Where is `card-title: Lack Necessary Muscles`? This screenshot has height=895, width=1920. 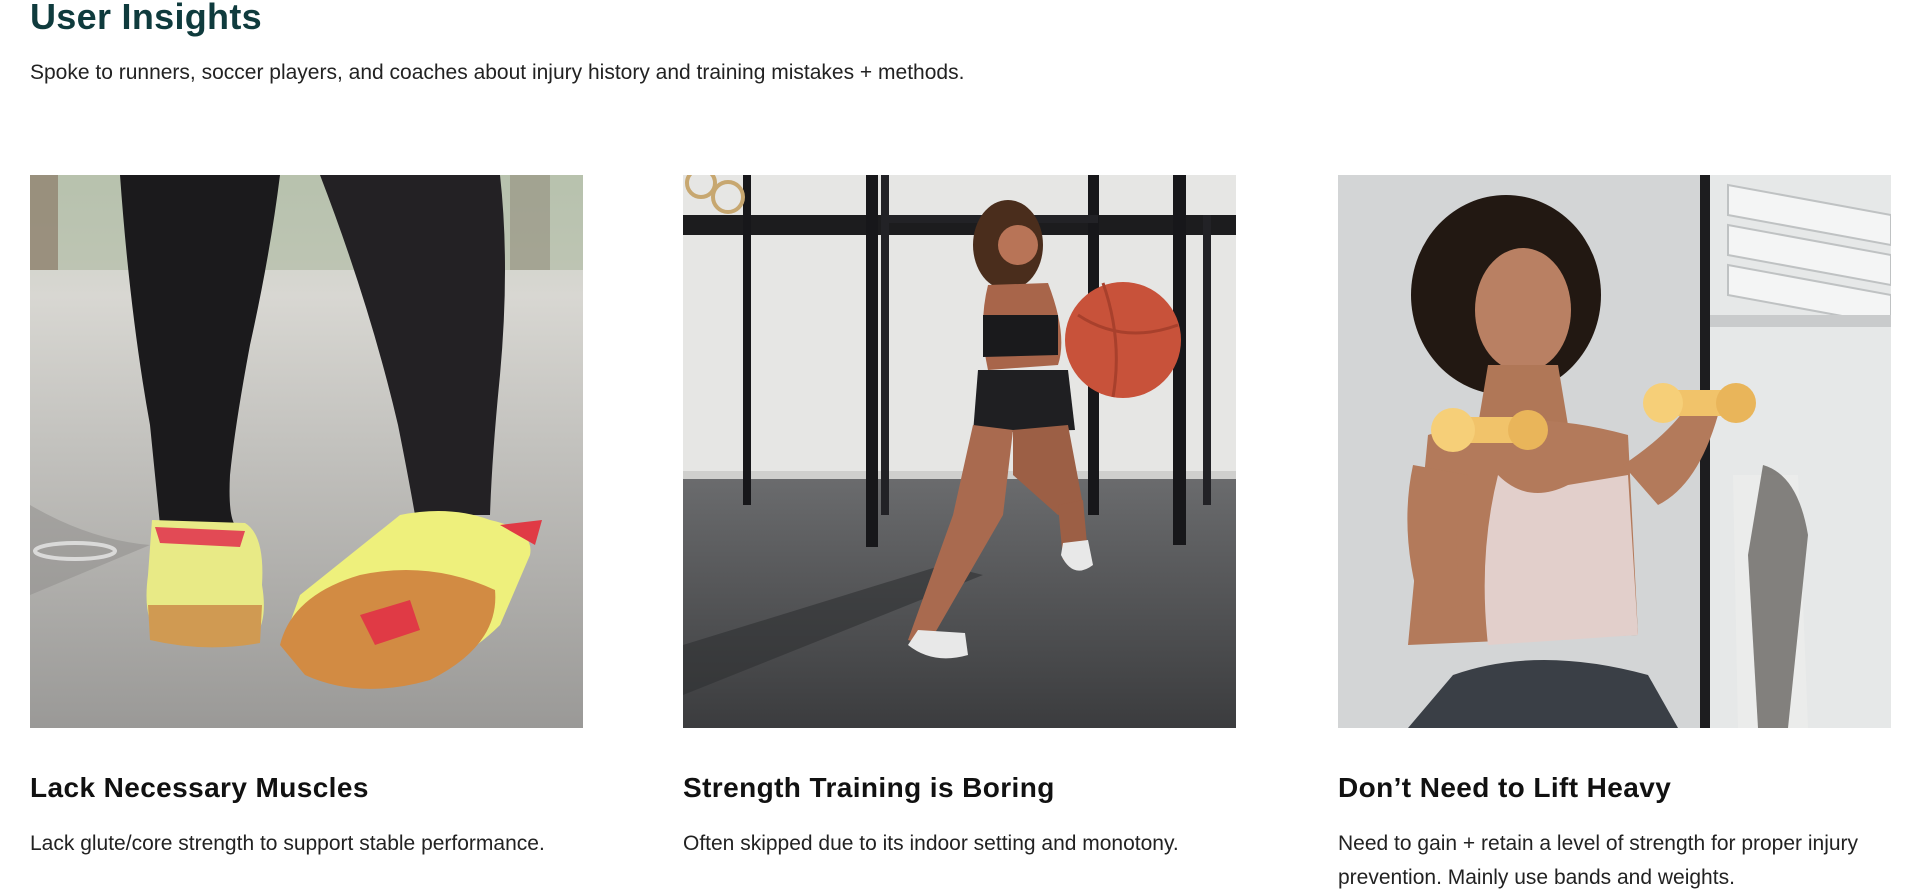
card-title: Lack Necessary Muscles is located at coordinates (199, 787).